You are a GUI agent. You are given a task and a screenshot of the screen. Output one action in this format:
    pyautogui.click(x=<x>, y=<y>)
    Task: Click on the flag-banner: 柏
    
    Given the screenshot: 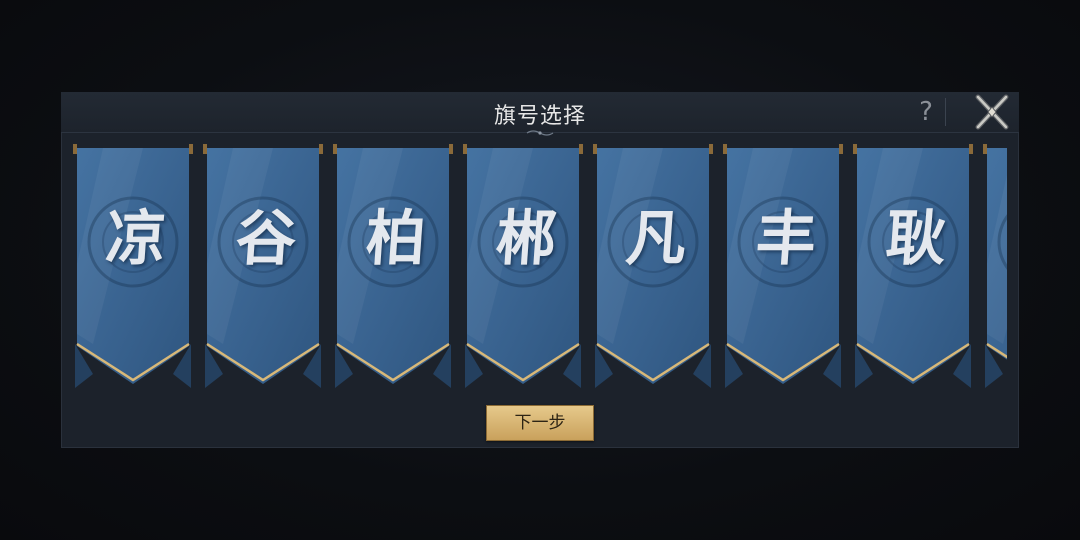 What is the action you would take?
    pyautogui.click(x=396, y=268)
    